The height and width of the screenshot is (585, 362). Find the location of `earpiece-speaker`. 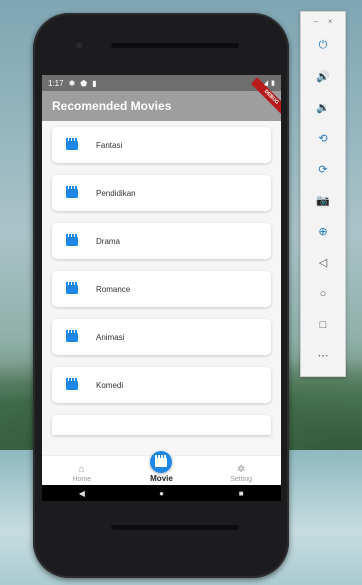

earpiece-speaker is located at coordinates (175, 45).